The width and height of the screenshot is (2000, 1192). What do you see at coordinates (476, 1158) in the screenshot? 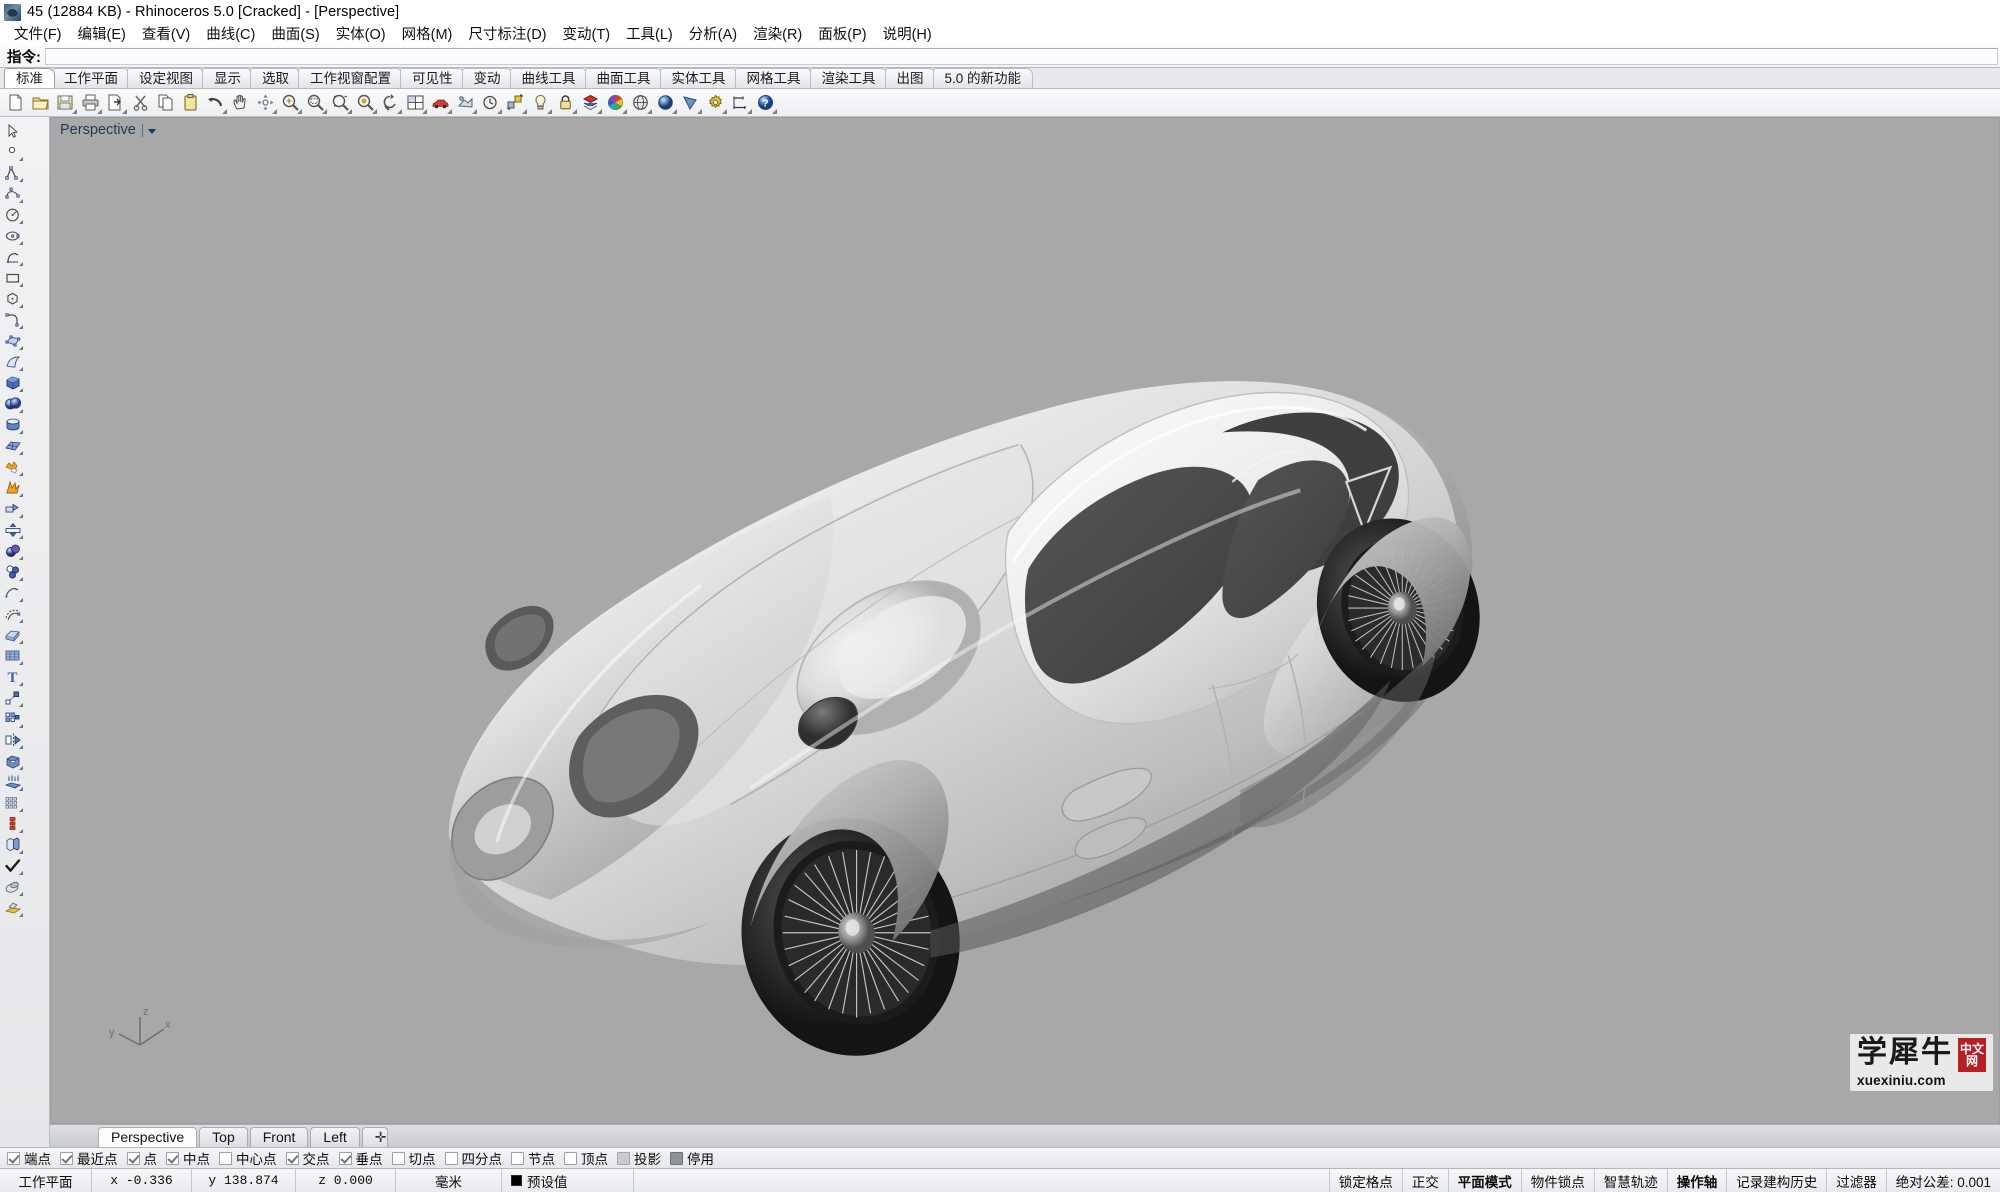
I see `osnap-quadrant: 四分点` at bounding box center [476, 1158].